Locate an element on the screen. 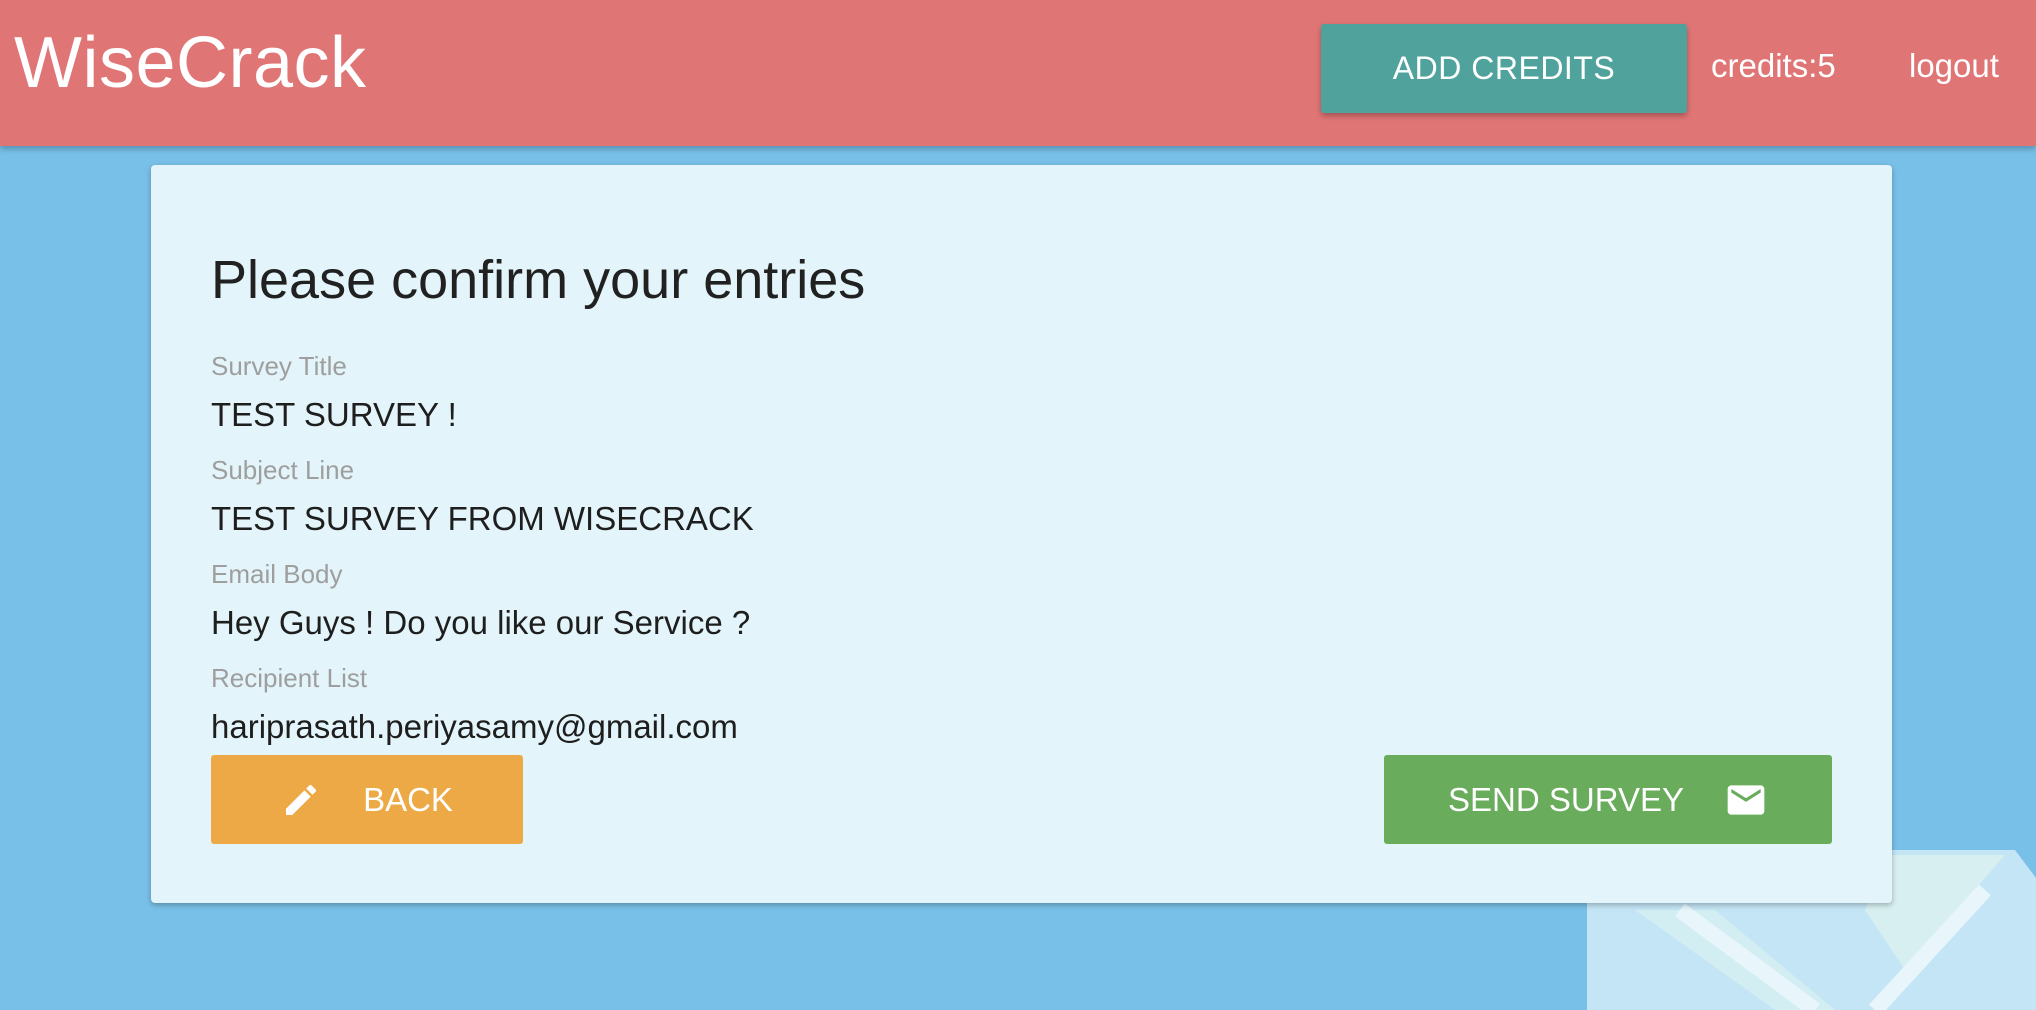  pencil-icon is located at coordinates (301, 800).